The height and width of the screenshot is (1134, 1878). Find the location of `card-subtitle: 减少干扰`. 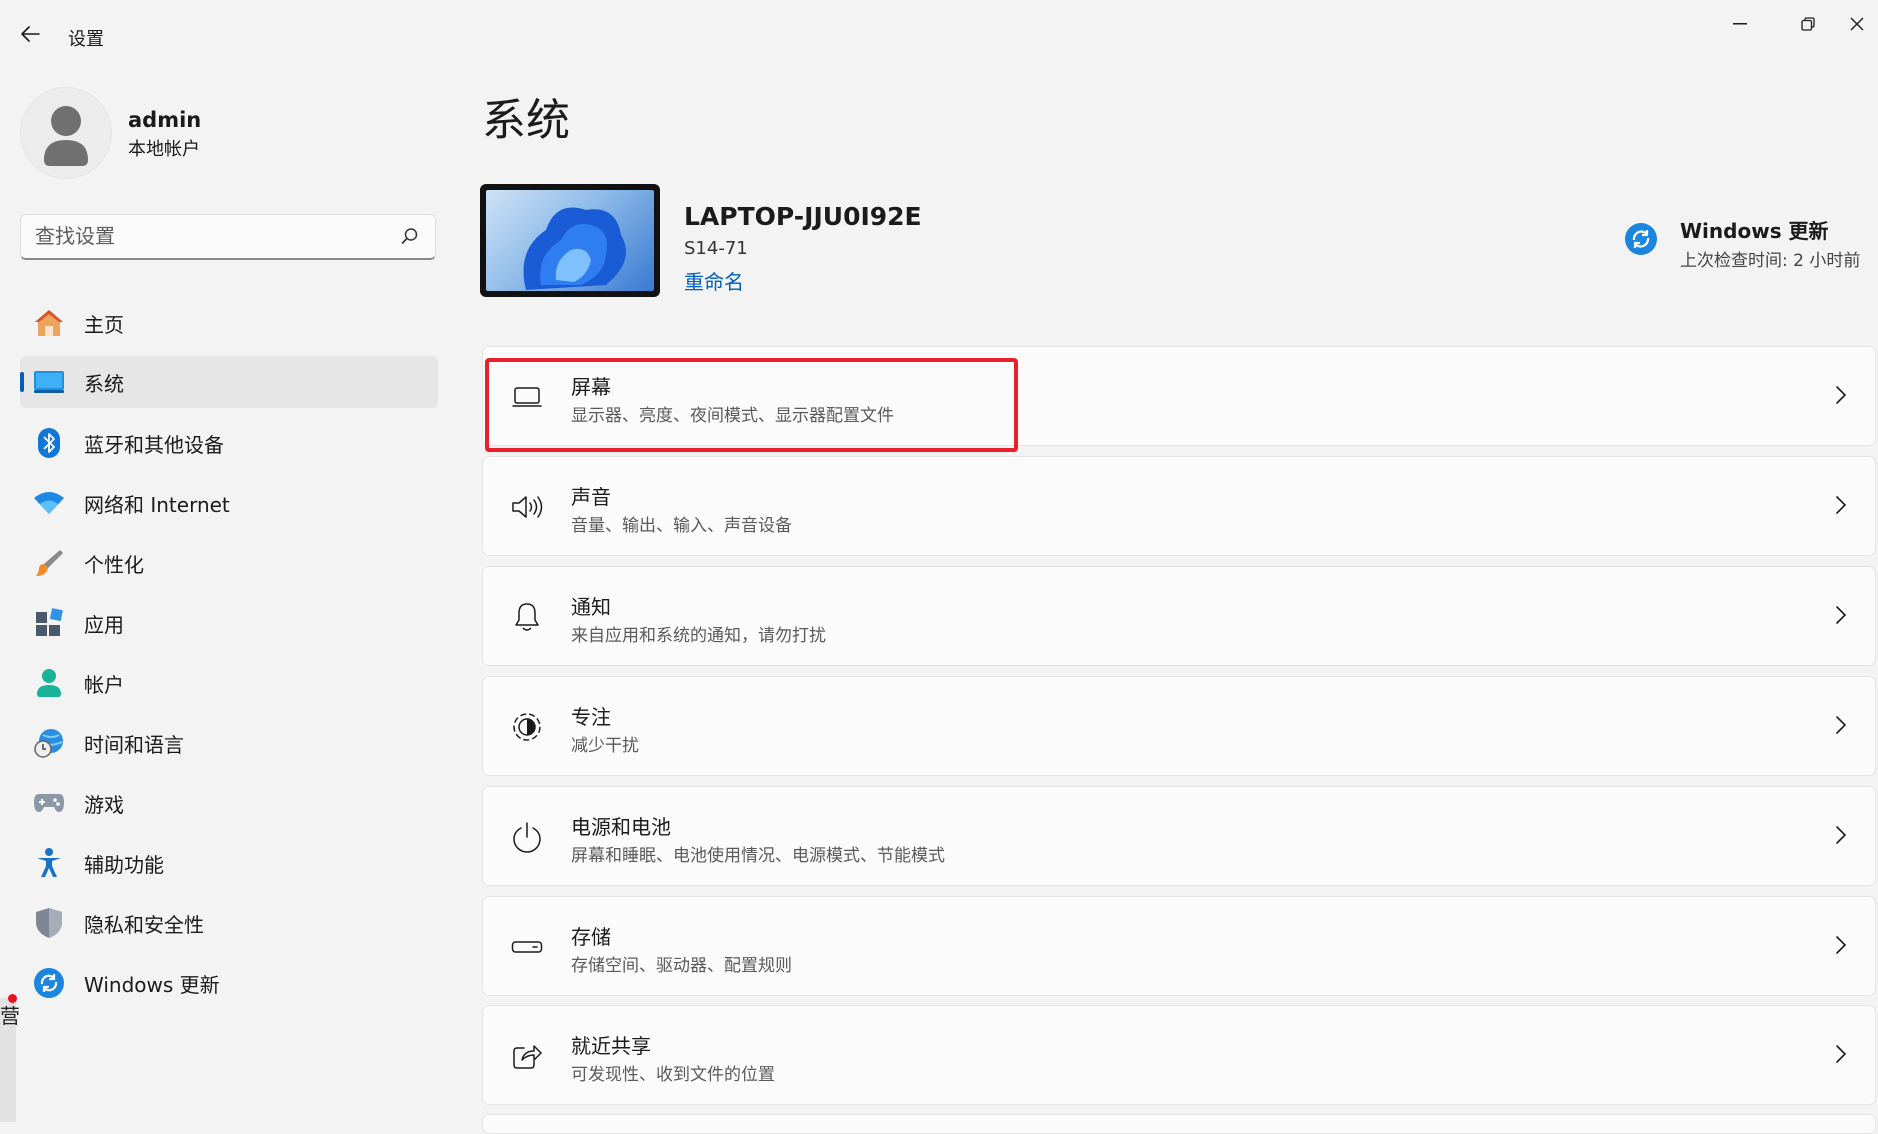

card-subtitle: 减少干扰 is located at coordinates (605, 746).